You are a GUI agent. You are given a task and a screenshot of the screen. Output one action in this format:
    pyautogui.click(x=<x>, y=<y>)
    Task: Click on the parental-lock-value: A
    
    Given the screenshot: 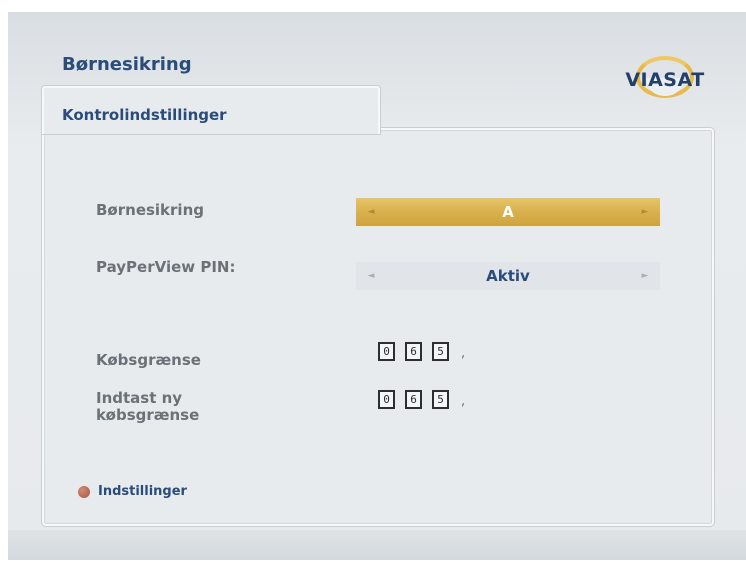 What is the action you would take?
    pyautogui.click(x=508, y=212)
    